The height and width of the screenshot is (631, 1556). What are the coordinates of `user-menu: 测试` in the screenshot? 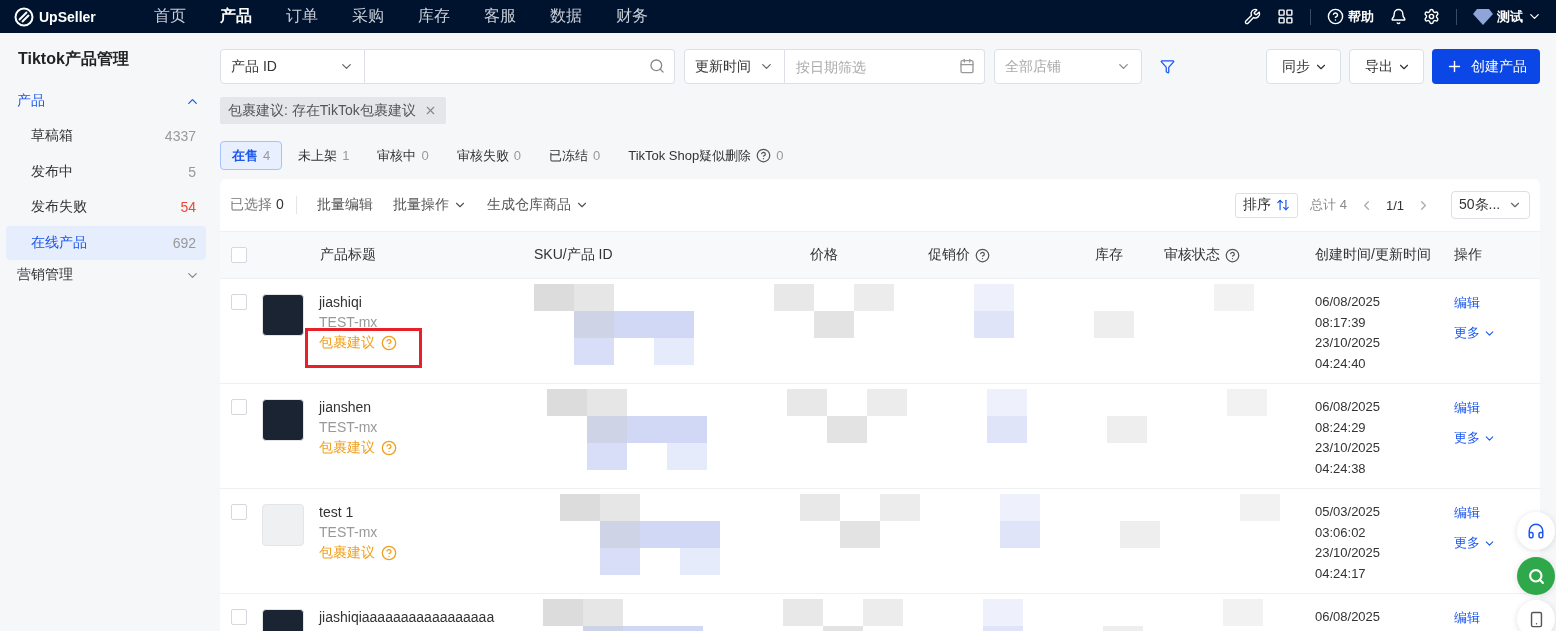 It's located at (1507, 16).